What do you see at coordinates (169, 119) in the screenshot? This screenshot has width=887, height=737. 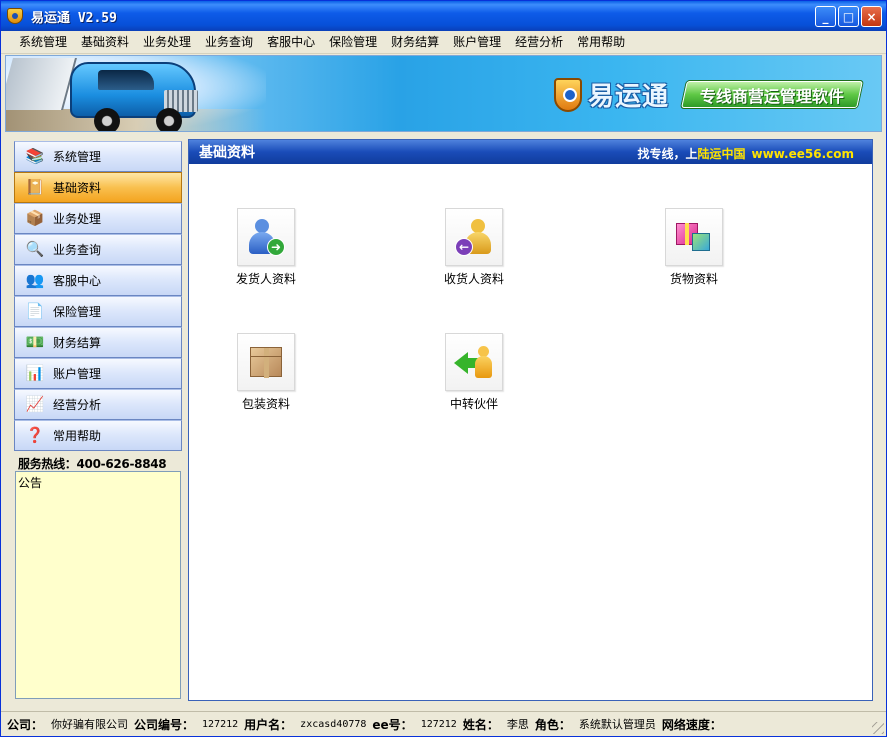 I see `truck-wheel-rear-image` at bounding box center [169, 119].